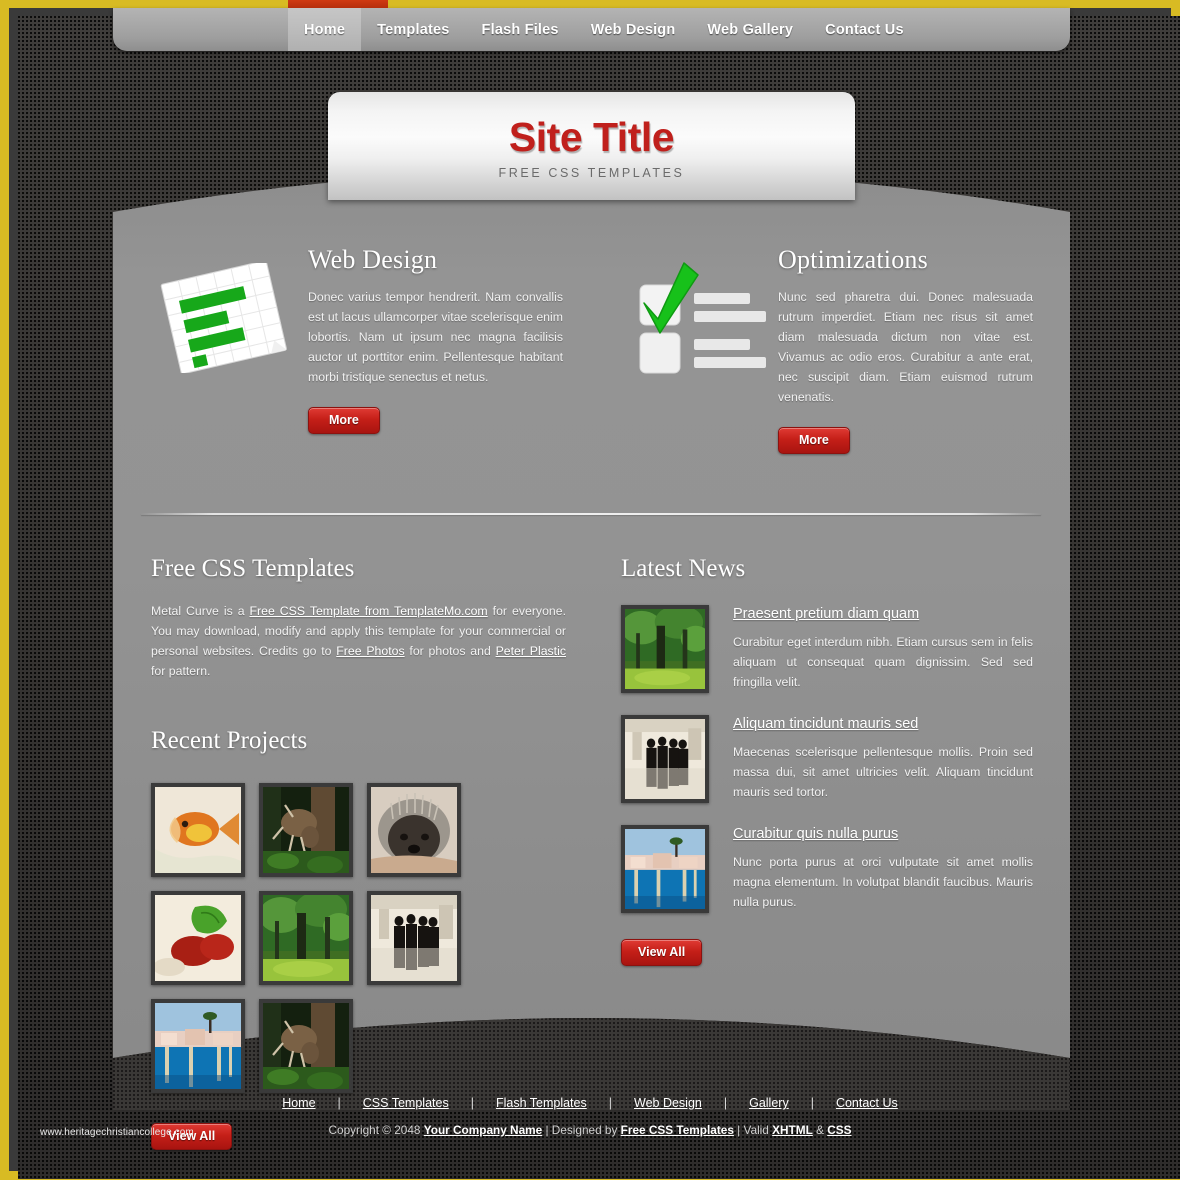  I want to click on footer-link: CSS Templates, so click(406, 1103).